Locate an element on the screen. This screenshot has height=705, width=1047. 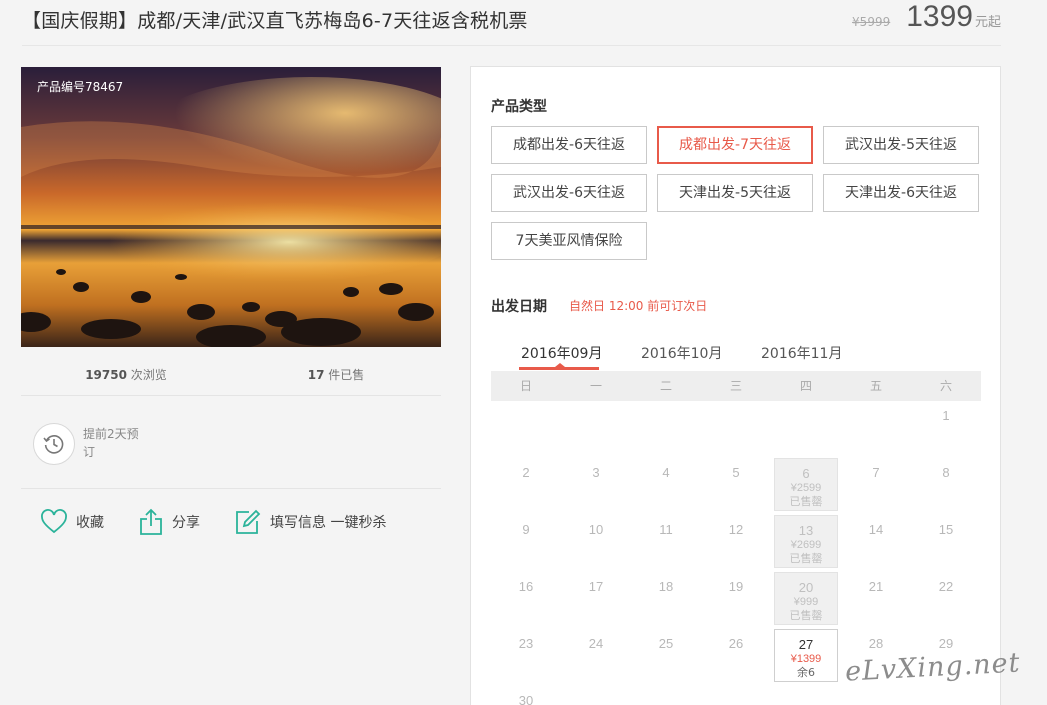
product-type-option: 天津出发-5天往返 is located at coordinates (735, 193).